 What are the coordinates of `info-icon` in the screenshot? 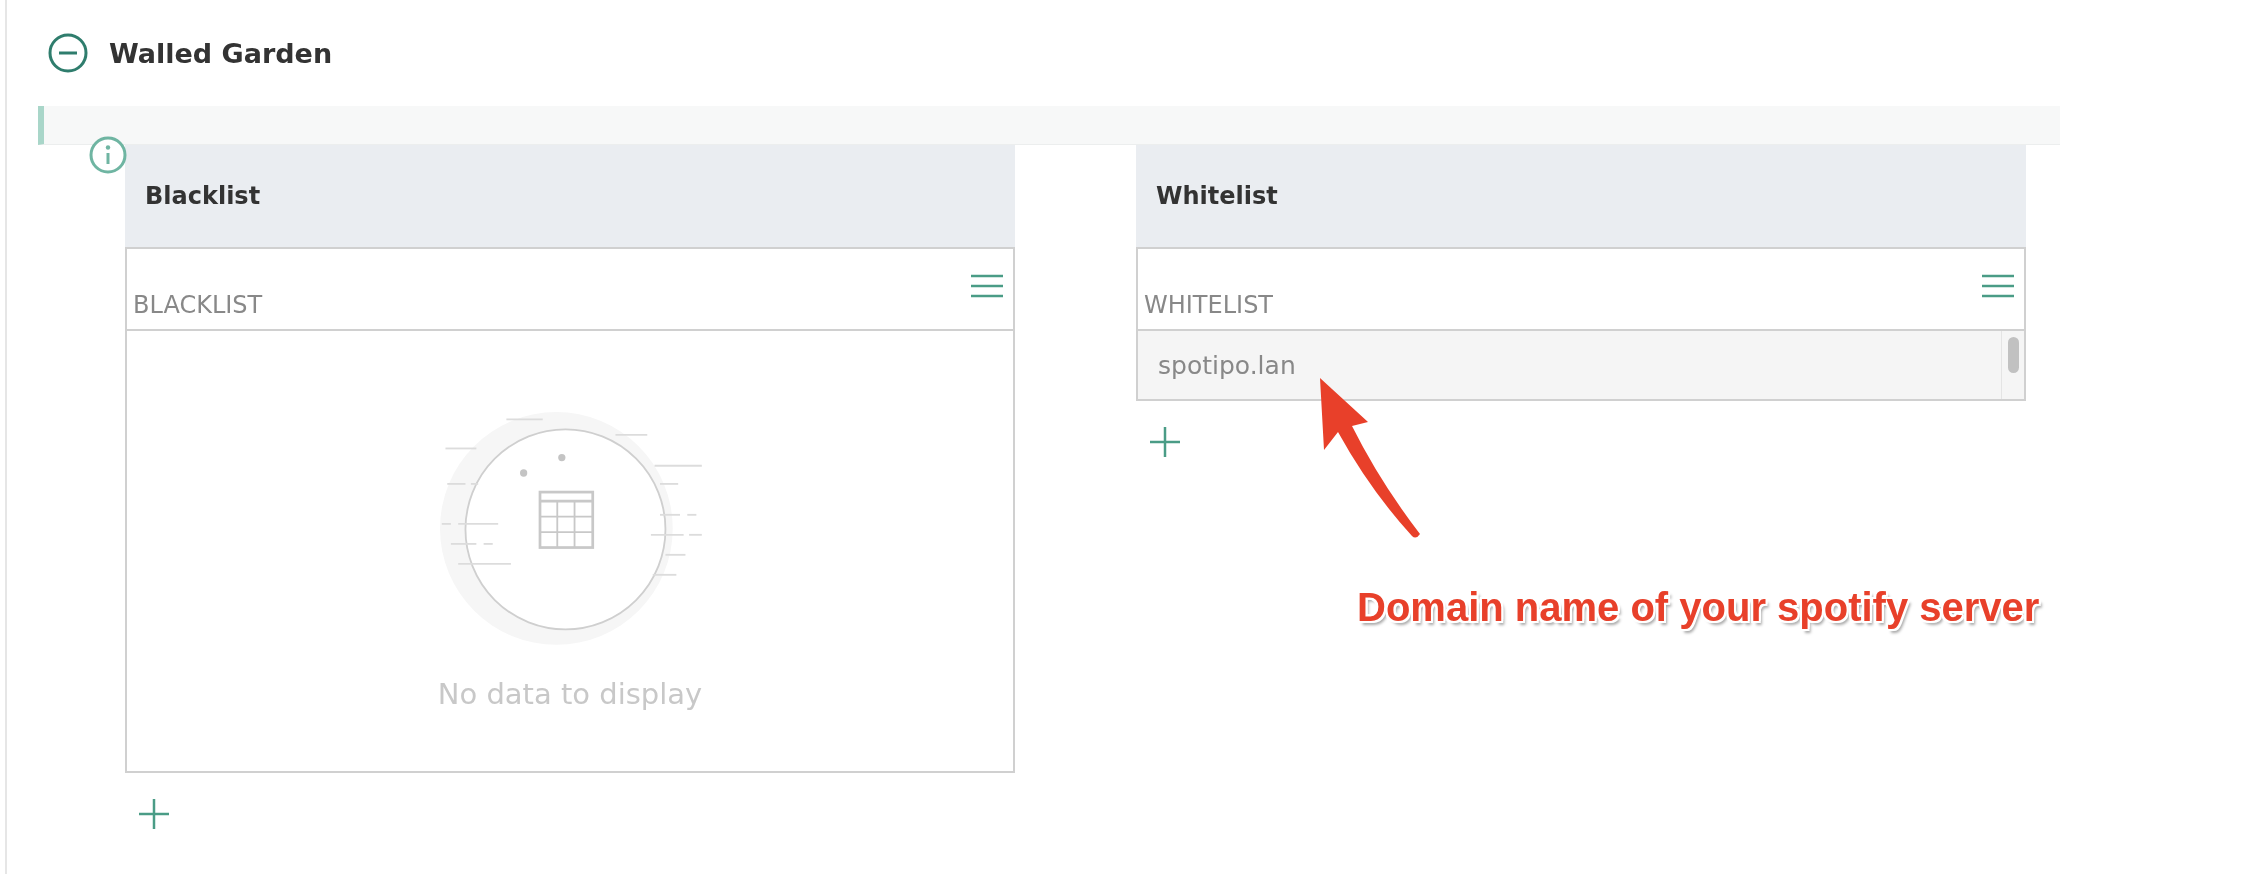 It's located at (108, 155).